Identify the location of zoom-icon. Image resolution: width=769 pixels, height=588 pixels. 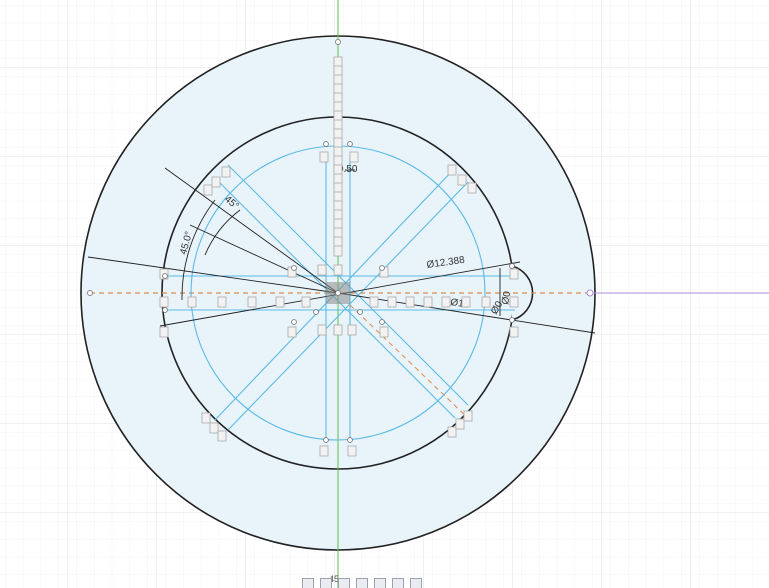
(344, 583).